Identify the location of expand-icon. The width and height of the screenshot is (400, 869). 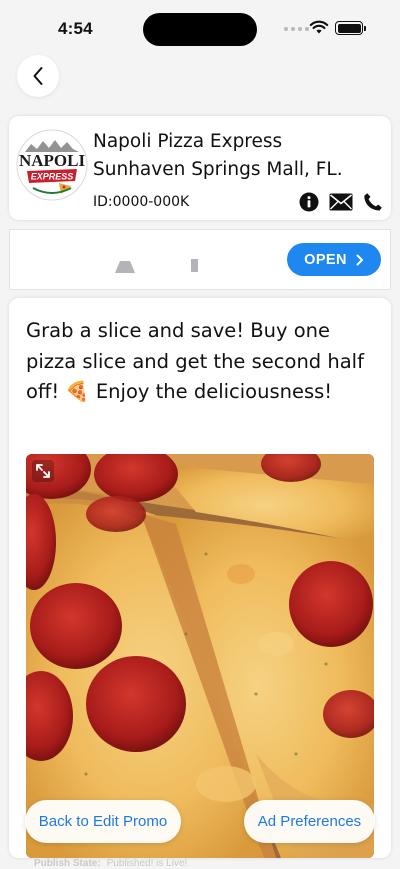
(43, 471).